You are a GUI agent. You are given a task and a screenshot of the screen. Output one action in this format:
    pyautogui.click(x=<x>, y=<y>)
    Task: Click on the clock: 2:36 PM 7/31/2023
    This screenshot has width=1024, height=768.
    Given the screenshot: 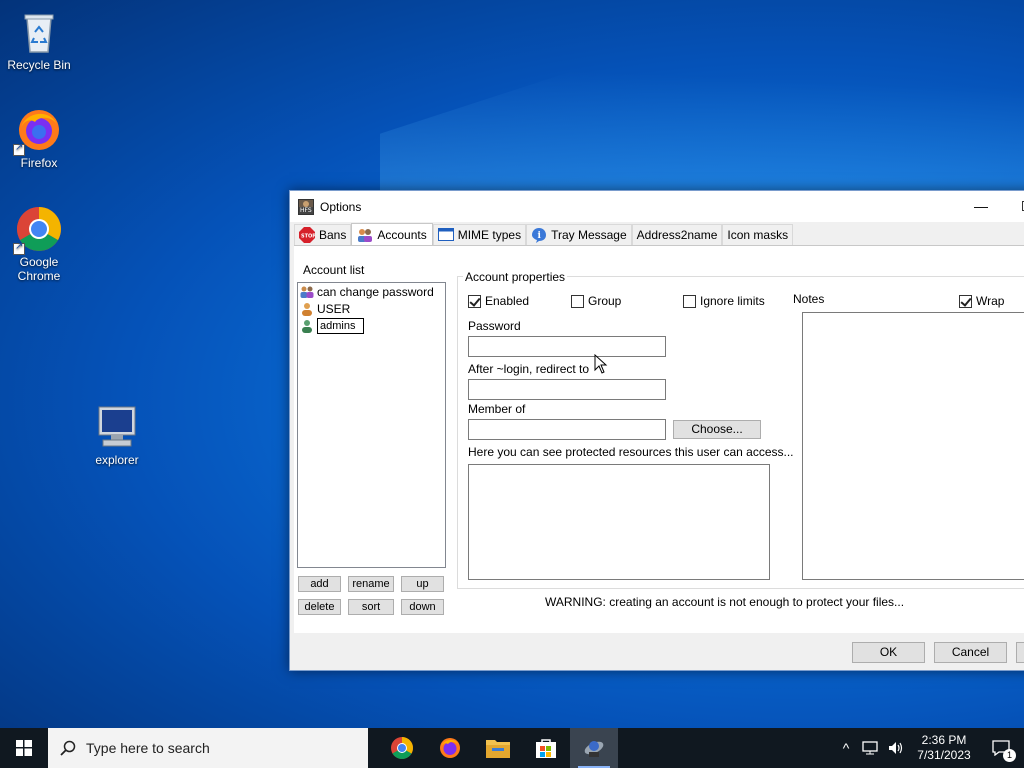 What is the action you would take?
    pyautogui.click(x=944, y=748)
    